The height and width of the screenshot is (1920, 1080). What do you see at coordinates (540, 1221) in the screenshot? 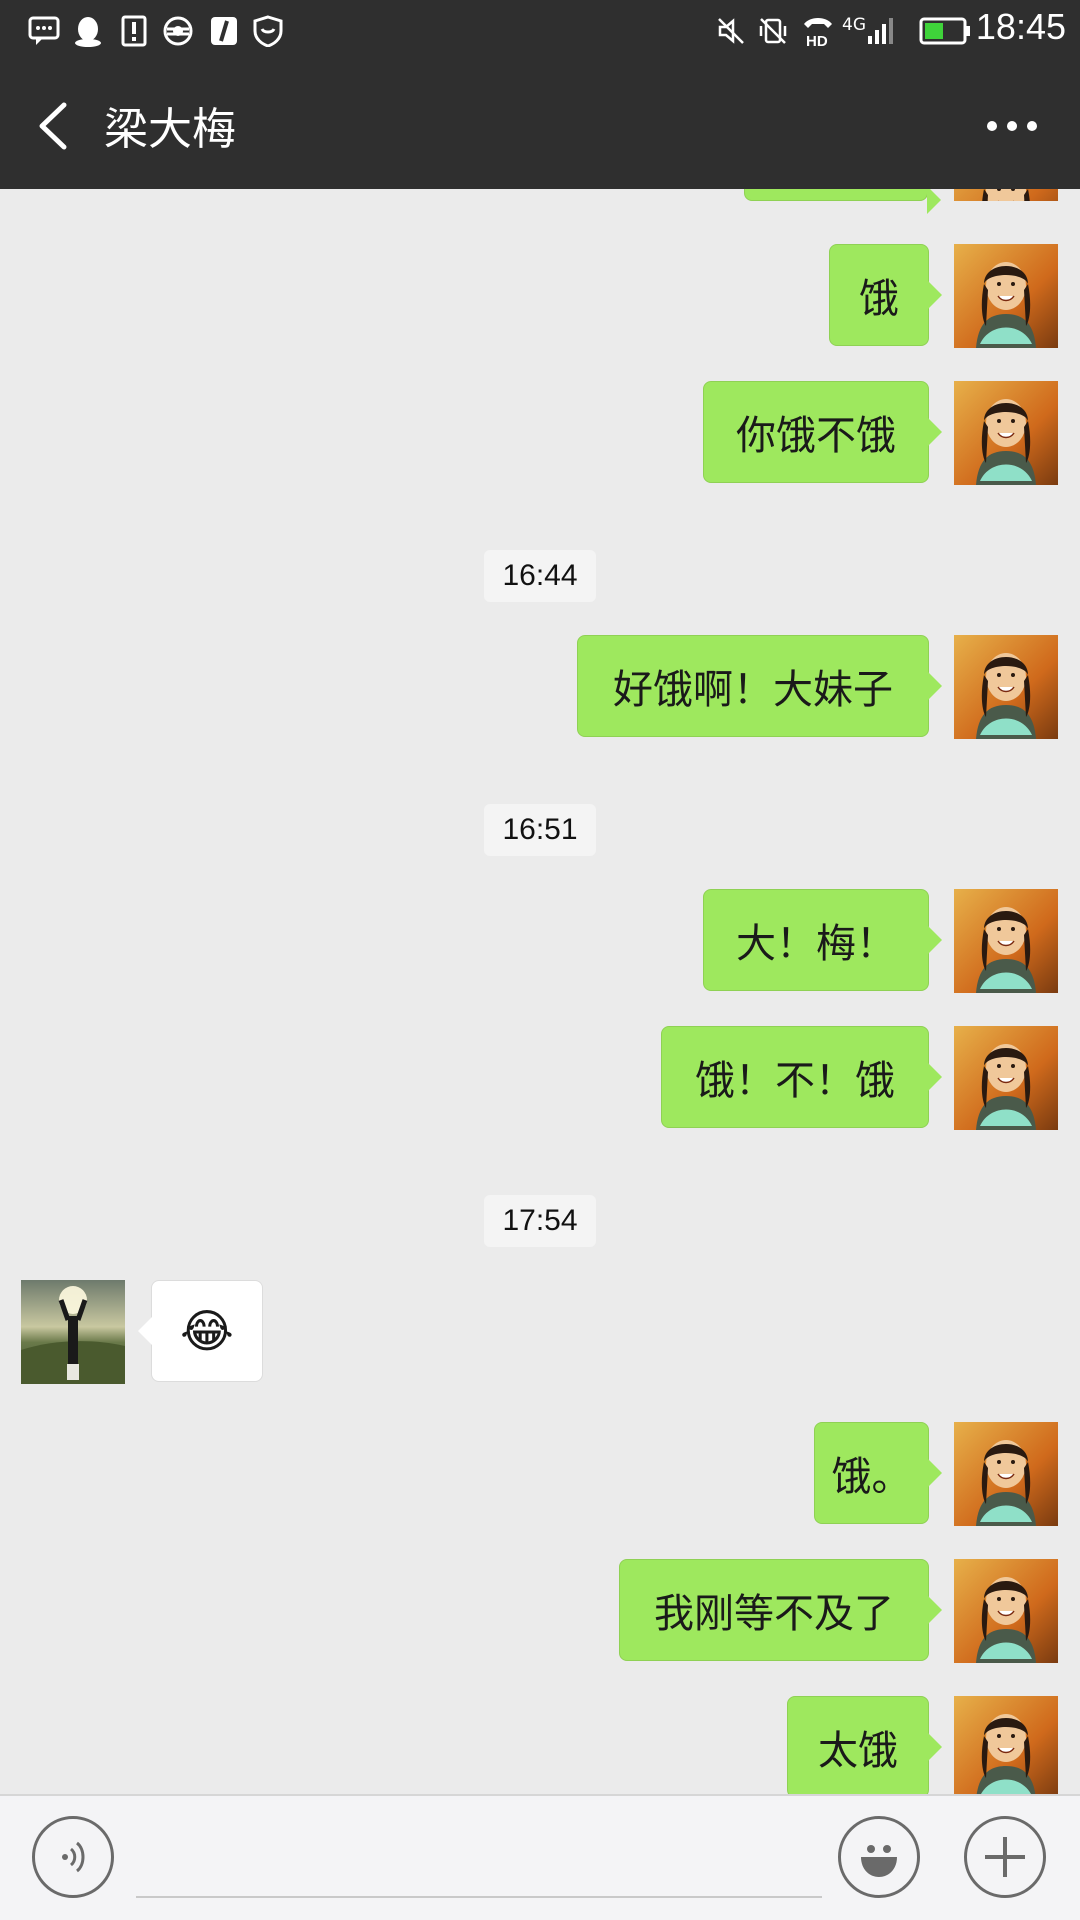
I see `timestamp: 17:54` at bounding box center [540, 1221].